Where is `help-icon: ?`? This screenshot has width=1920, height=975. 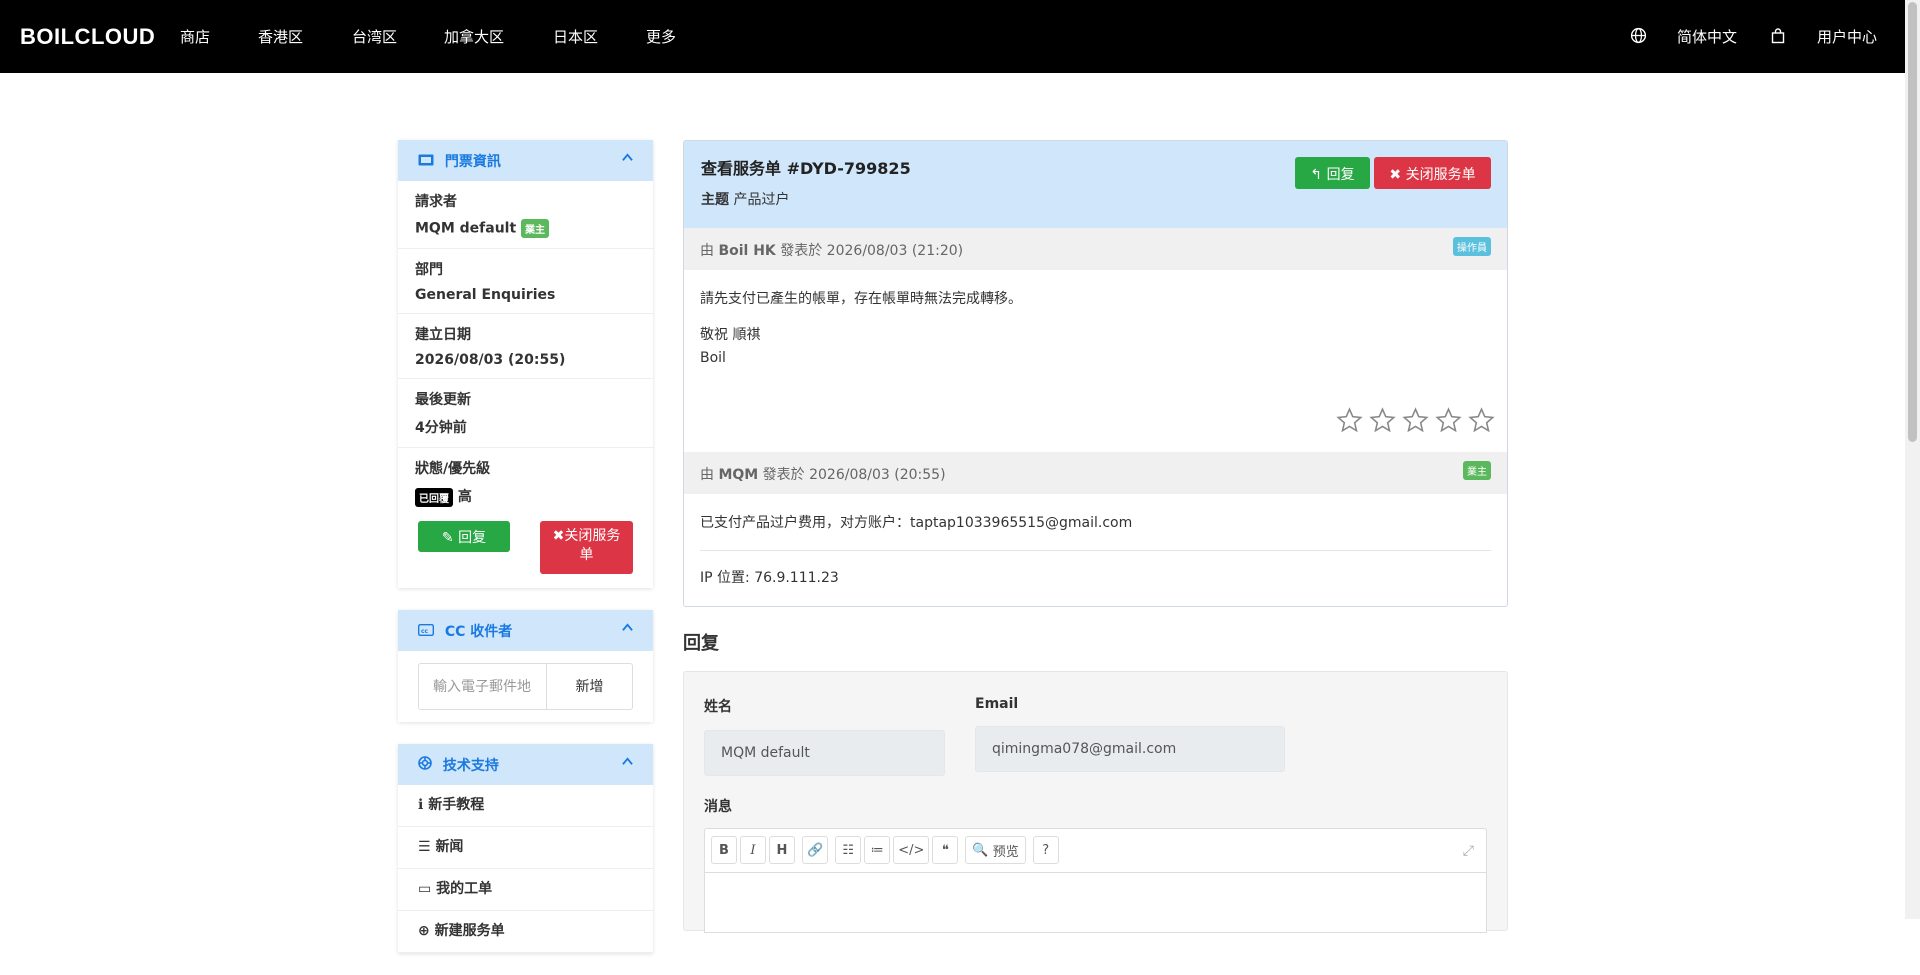
help-icon: ? is located at coordinates (1045, 850).